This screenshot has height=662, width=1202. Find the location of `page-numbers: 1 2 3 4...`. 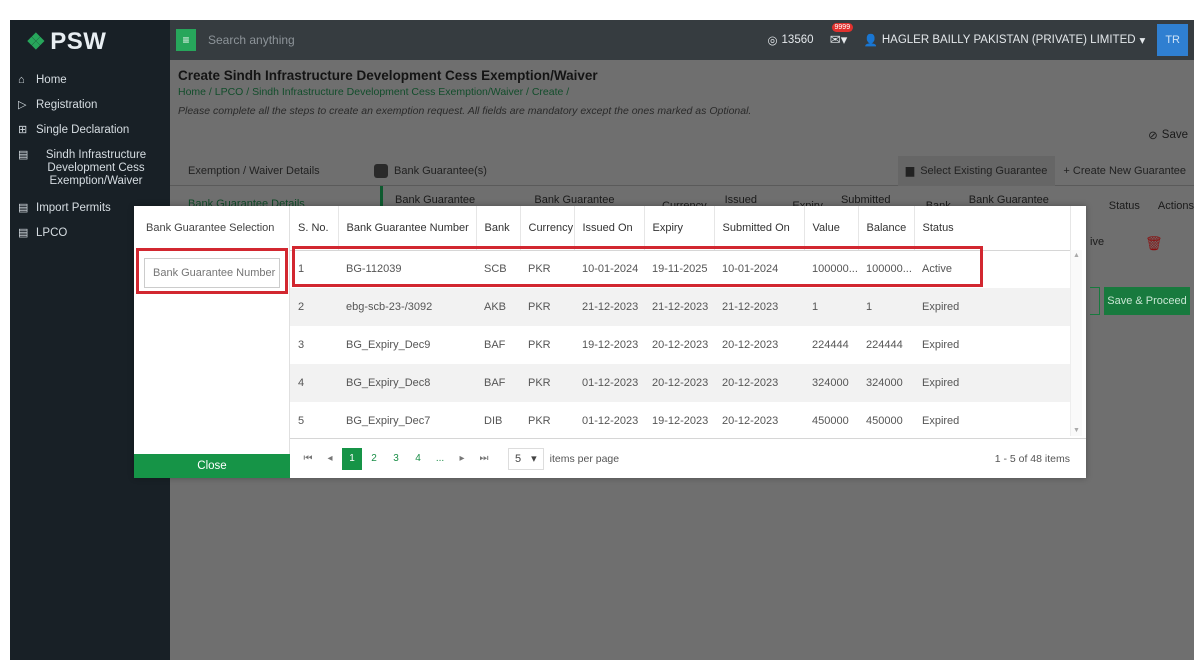

page-numbers: 1 2 3 4... is located at coordinates (397, 458).